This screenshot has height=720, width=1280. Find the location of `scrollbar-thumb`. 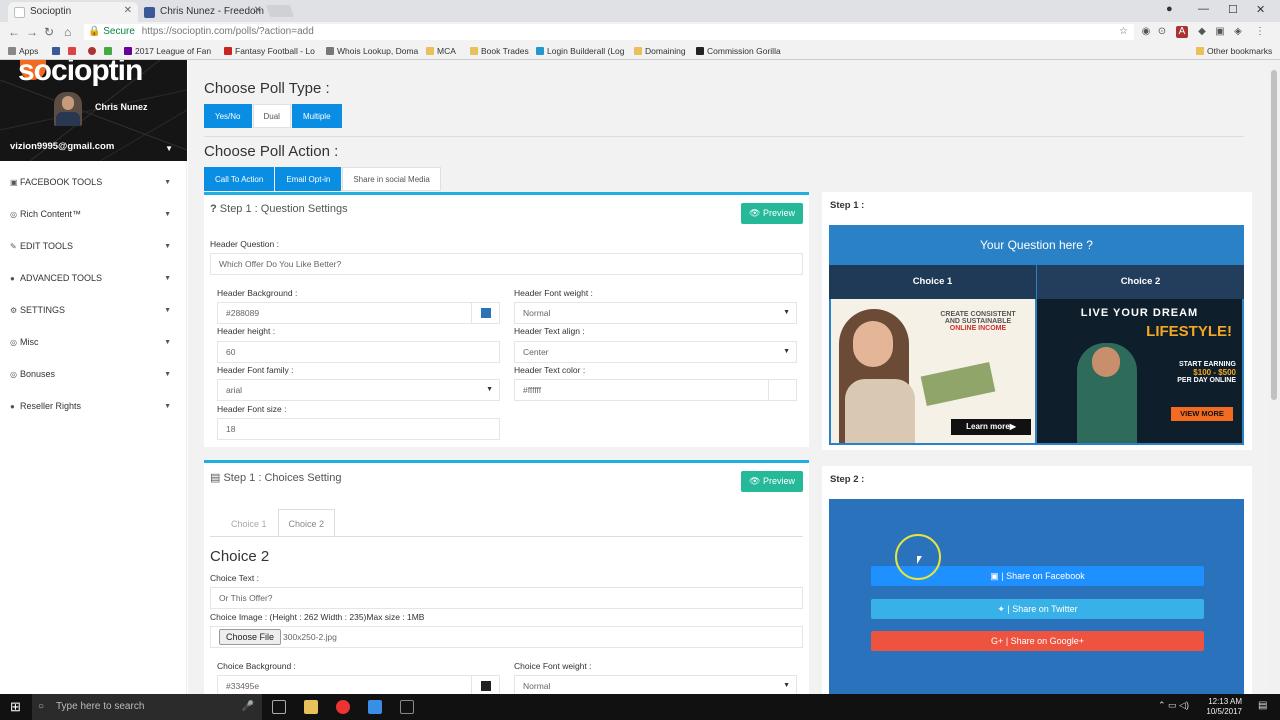

scrollbar-thumb is located at coordinates (1274, 235).